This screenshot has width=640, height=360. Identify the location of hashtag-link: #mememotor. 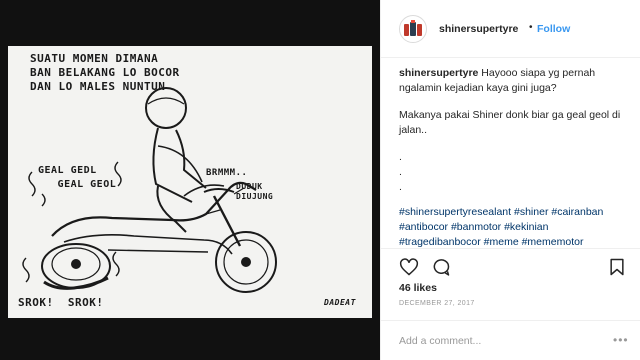
(553, 242).